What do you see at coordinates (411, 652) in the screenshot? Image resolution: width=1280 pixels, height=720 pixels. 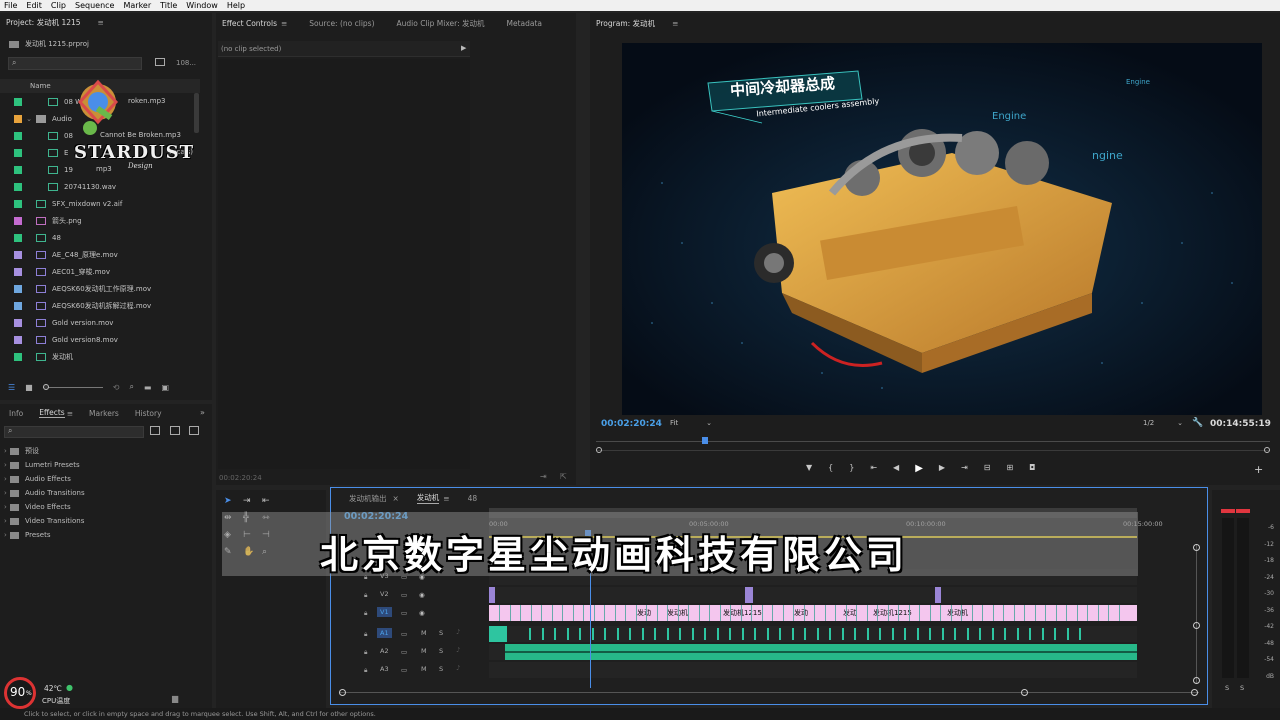 I see `track-header: 🔒︎ A2 ▭ M S ♪` at bounding box center [411, 652].